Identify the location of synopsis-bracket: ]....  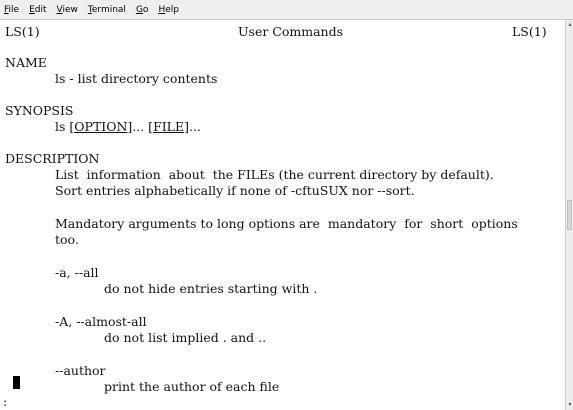
(192, 126).